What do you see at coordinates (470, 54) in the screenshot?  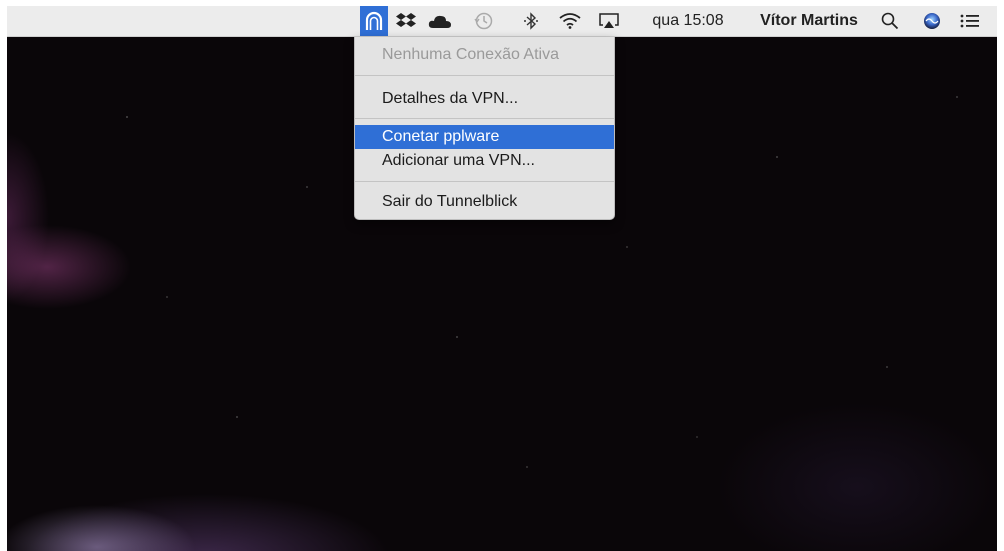 I see `menu-item-status: Nenhuma Conexão Ativa` at bounding box center [470, 54].